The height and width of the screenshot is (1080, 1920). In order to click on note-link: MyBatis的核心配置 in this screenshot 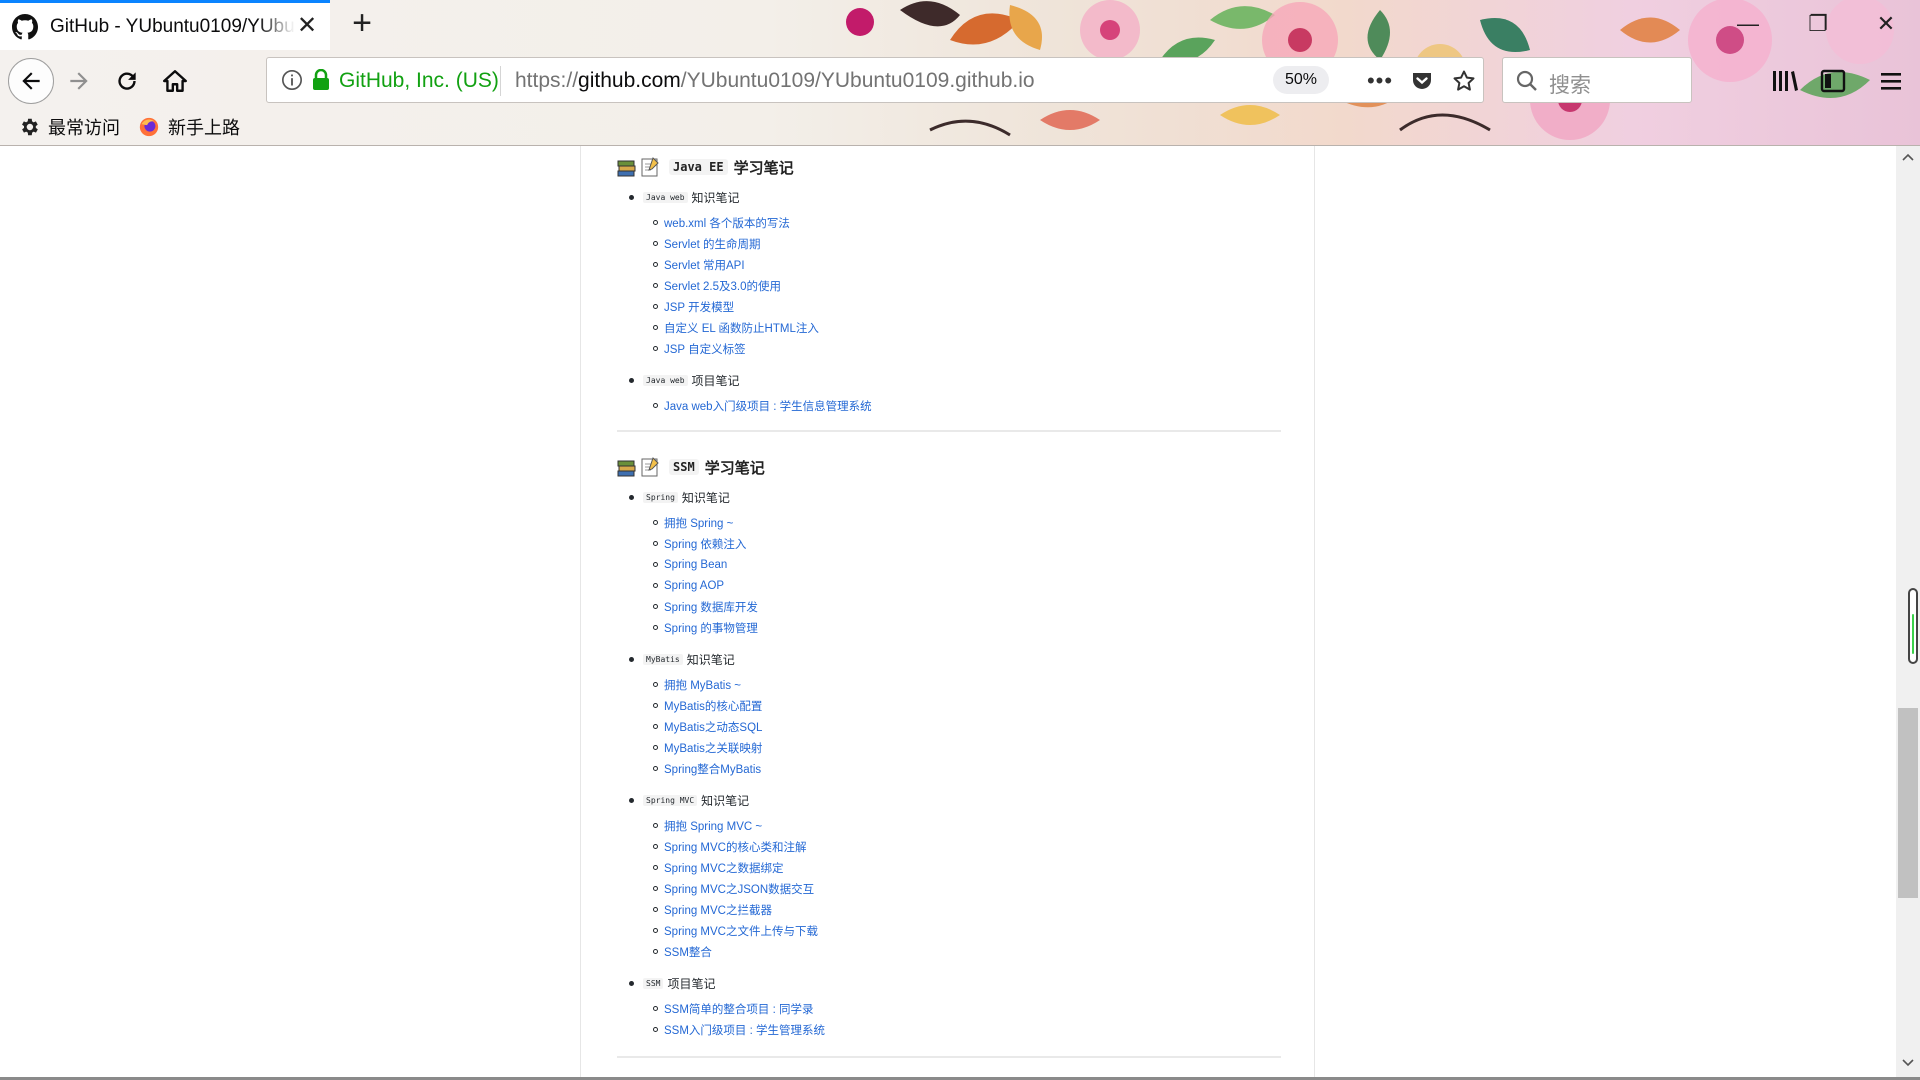, I will do `click(713, 706)`.